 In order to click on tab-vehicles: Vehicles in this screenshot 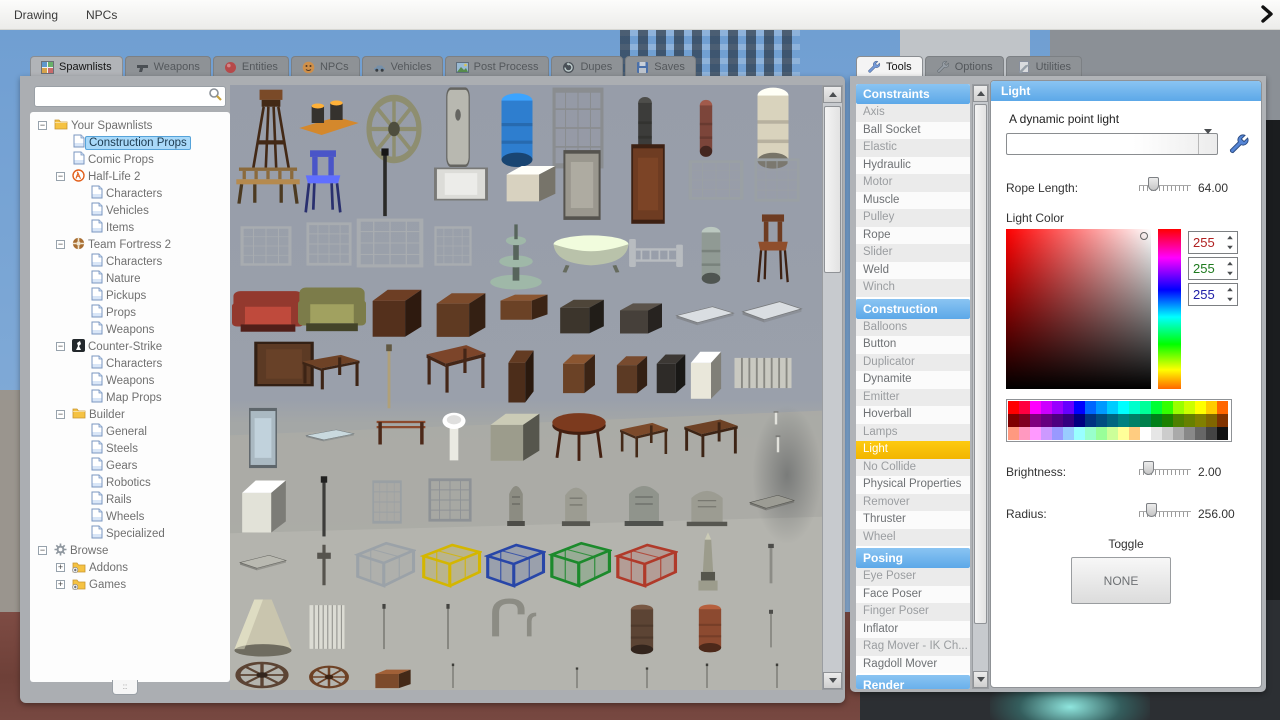, I will do `click(402, 66)`.